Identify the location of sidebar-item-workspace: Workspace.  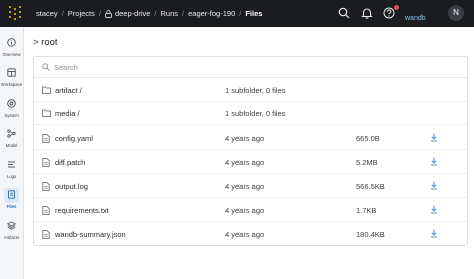
(11, 80).